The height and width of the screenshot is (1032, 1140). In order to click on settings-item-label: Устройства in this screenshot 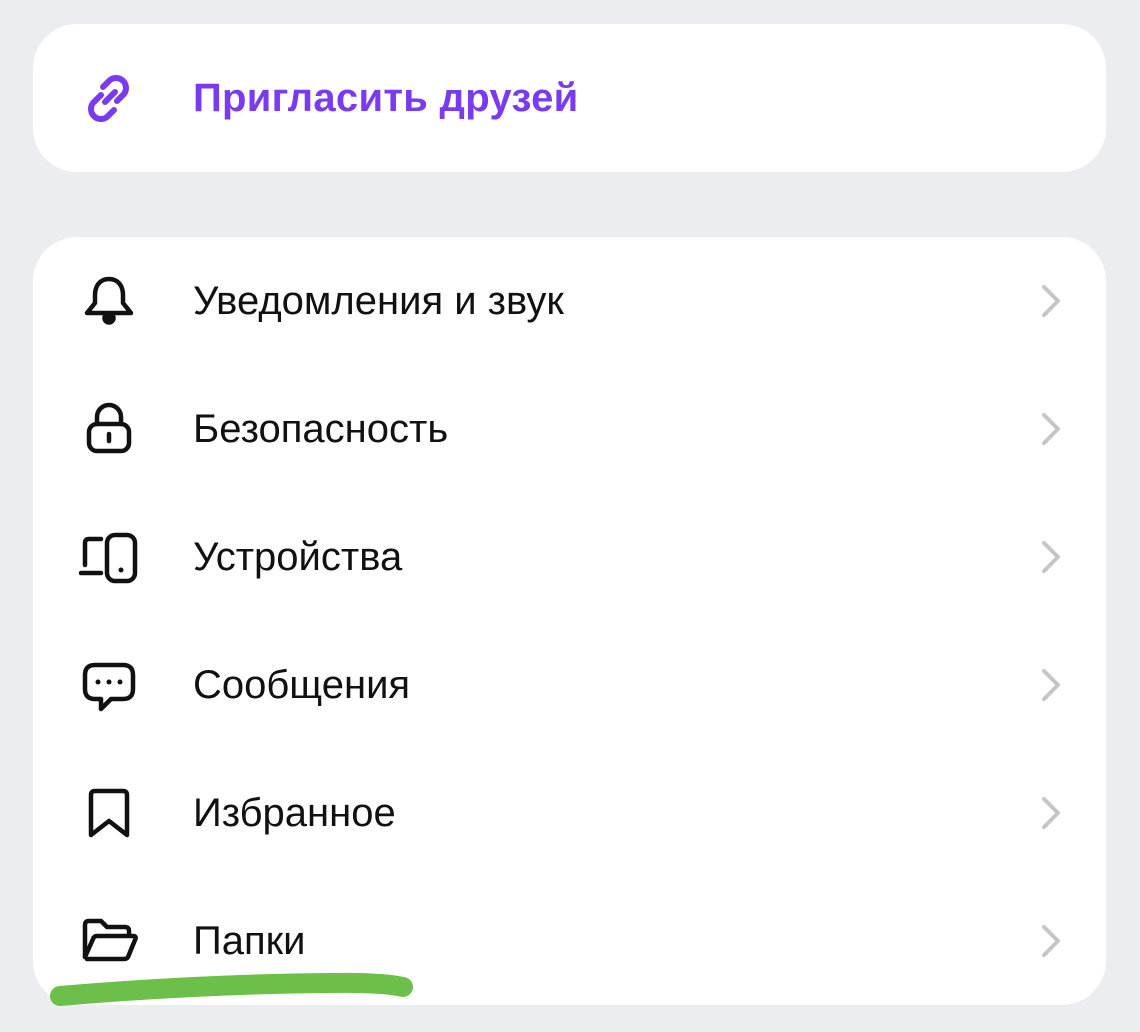, I will do `click(298, 557)`.